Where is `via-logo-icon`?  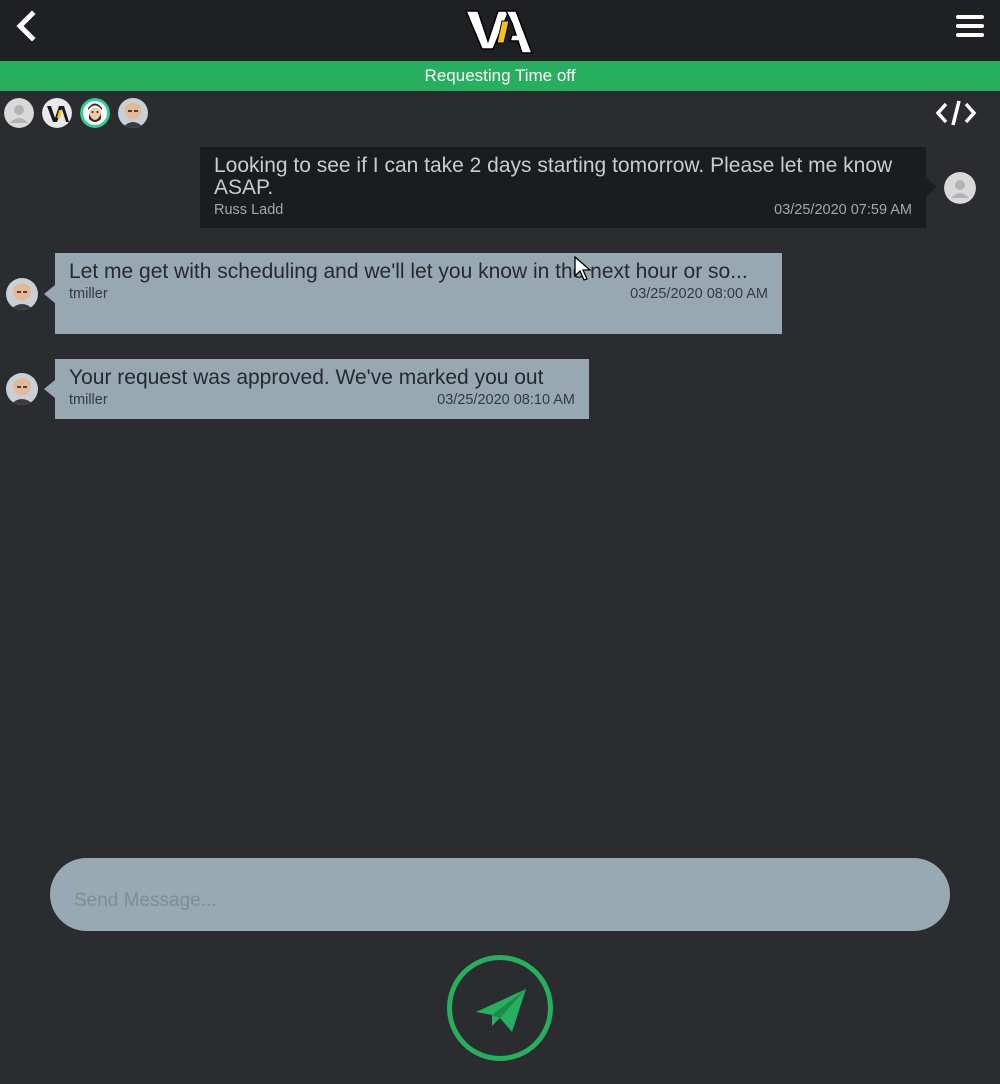
via-logo-icon is located at coordinates (57, 113).